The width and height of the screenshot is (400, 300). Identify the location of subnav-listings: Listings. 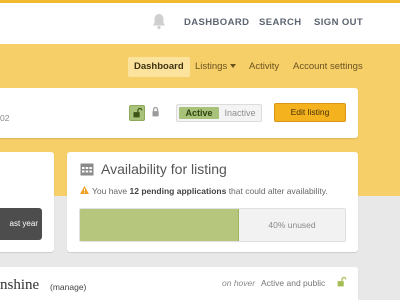
(216, 67).